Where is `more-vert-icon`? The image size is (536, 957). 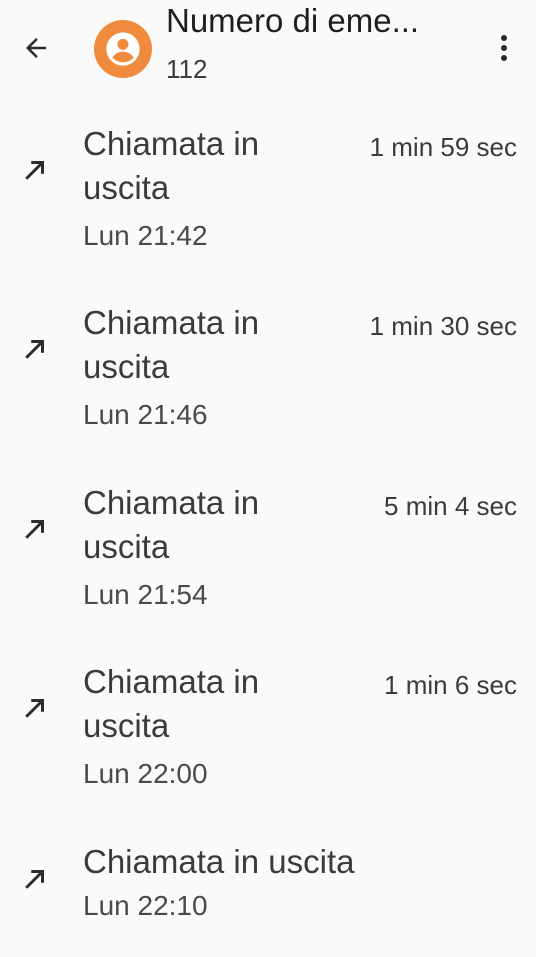
more-vert-icon is located at coordinates (504, 48).